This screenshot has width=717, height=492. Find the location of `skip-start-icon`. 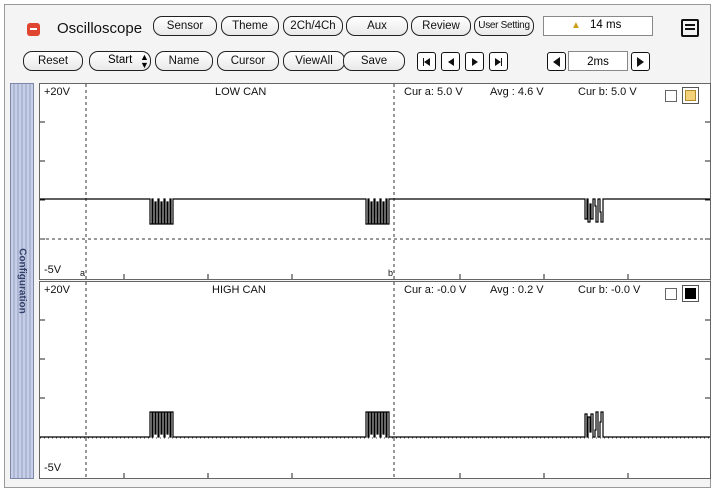

skip-start-icon is located at coordinates (426, 61).